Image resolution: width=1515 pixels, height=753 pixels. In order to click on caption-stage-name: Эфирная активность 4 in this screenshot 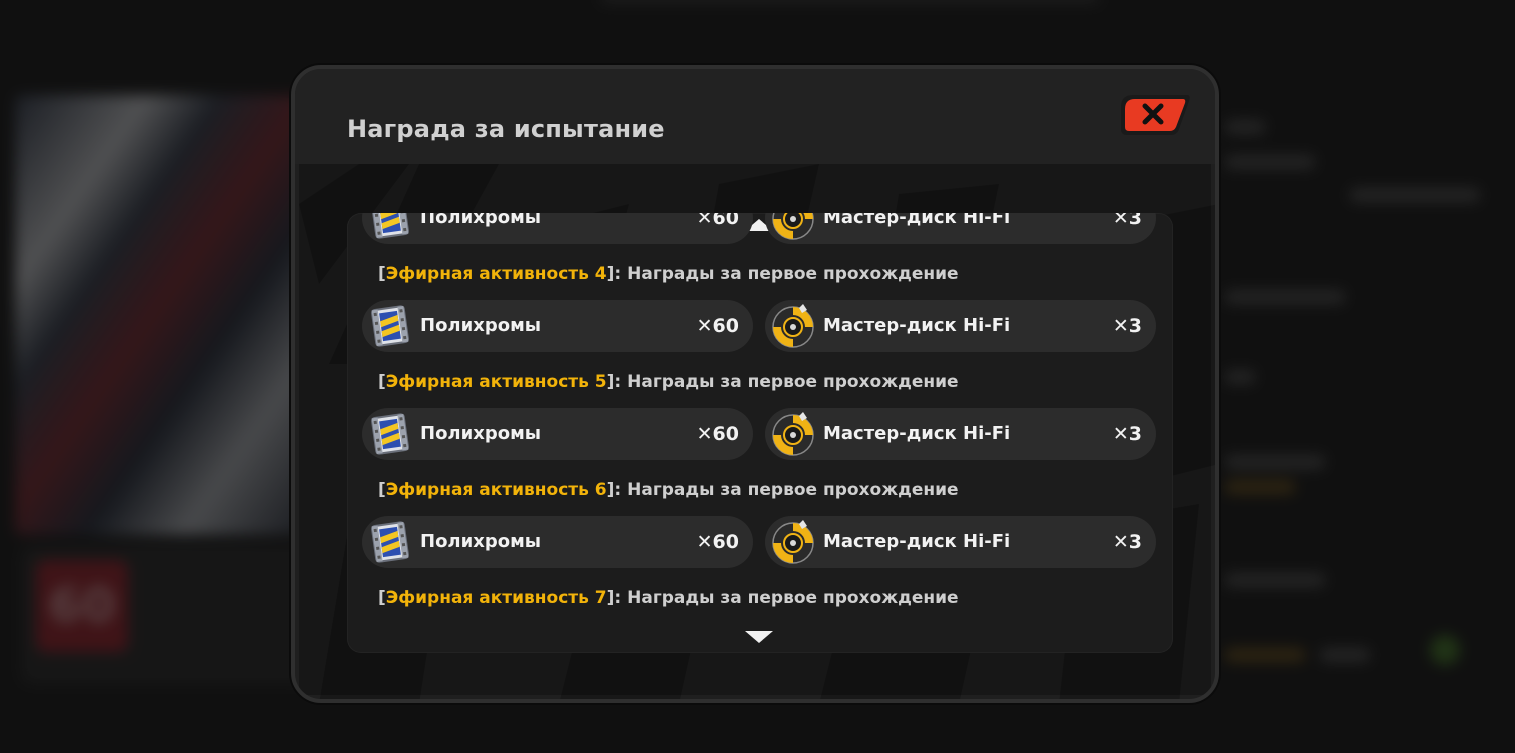, I will do `click(496, 274)`.